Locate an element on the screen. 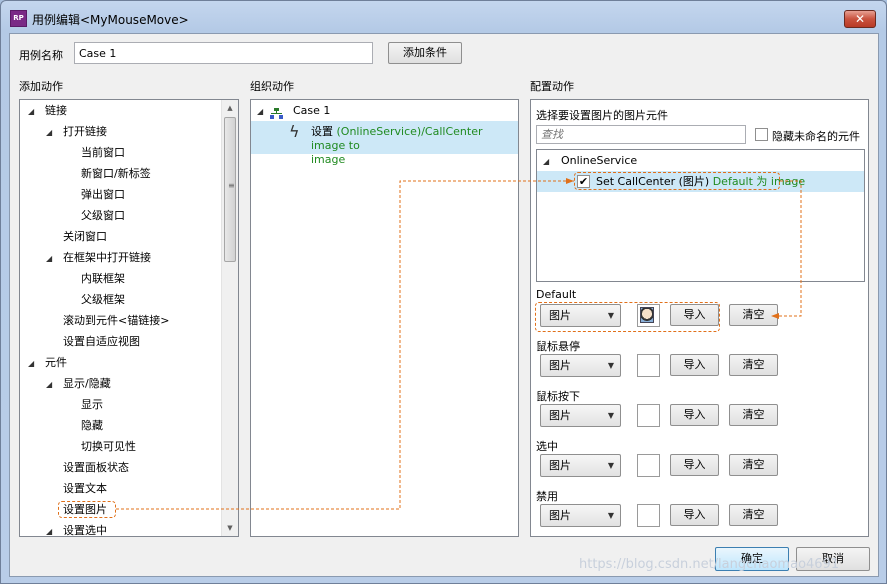  highlight-callcenter-item is located at coordinates (677, 181).